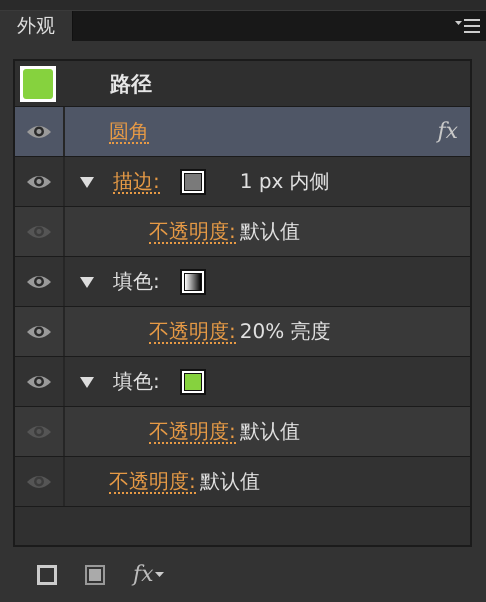 The height and width of the screenshot is (602, 486). I want to click on attribute-value: 1 px 内侧, so click(285, 181).